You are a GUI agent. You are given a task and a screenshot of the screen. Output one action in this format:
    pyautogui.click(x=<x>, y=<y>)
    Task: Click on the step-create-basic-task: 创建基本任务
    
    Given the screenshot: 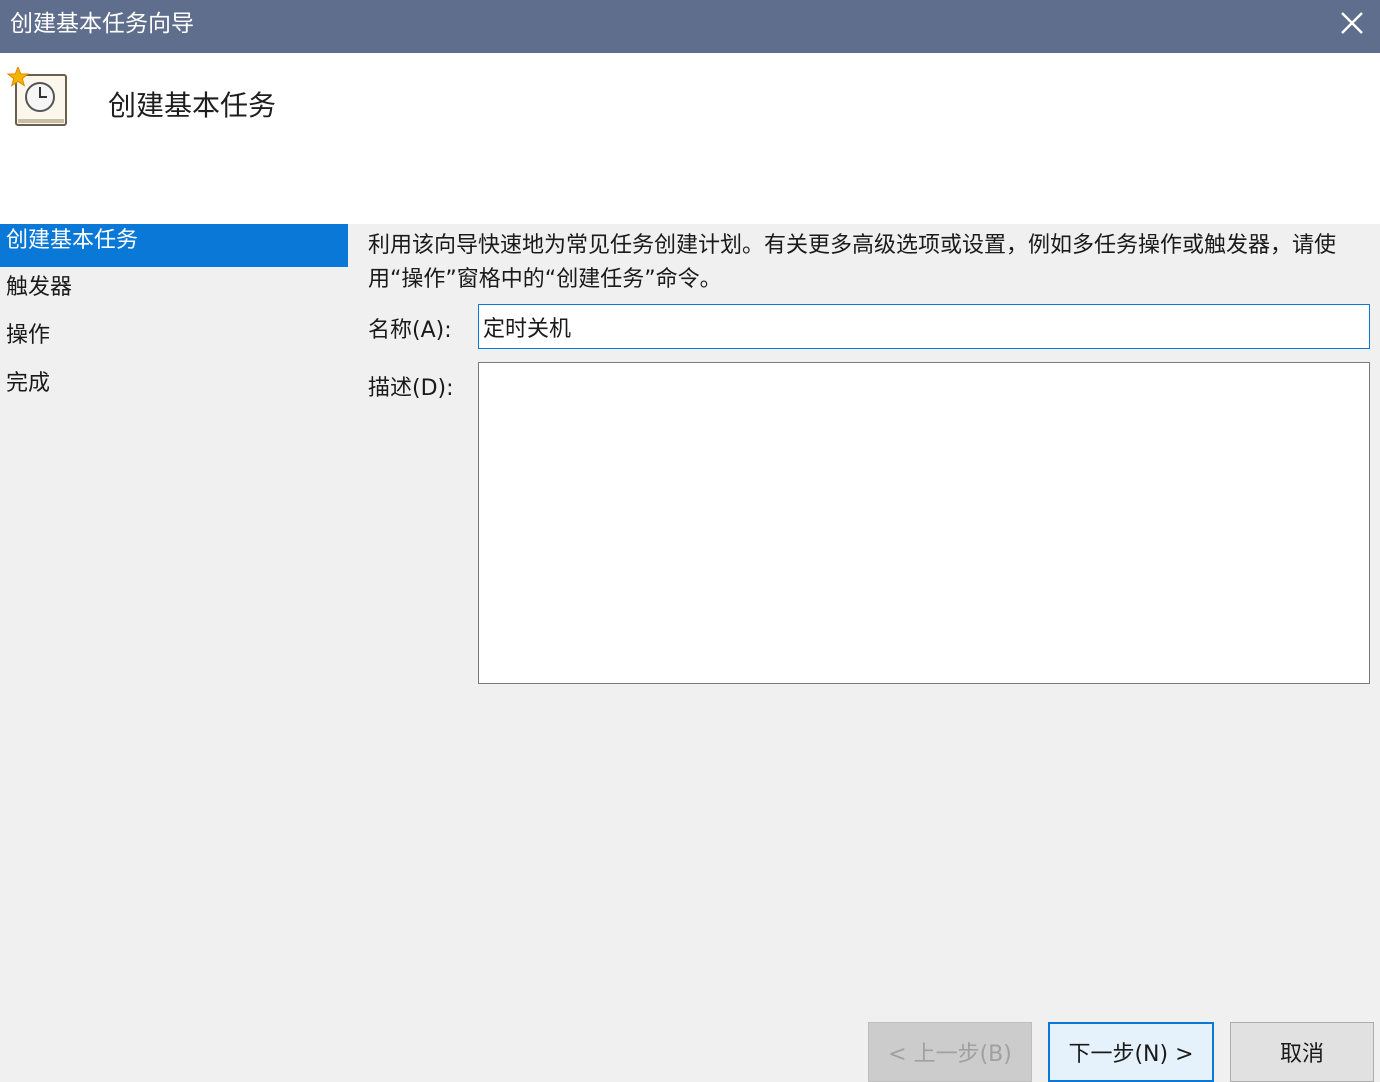 What is the action you would take?
    pyautogui.click(x=174, y=245)
    